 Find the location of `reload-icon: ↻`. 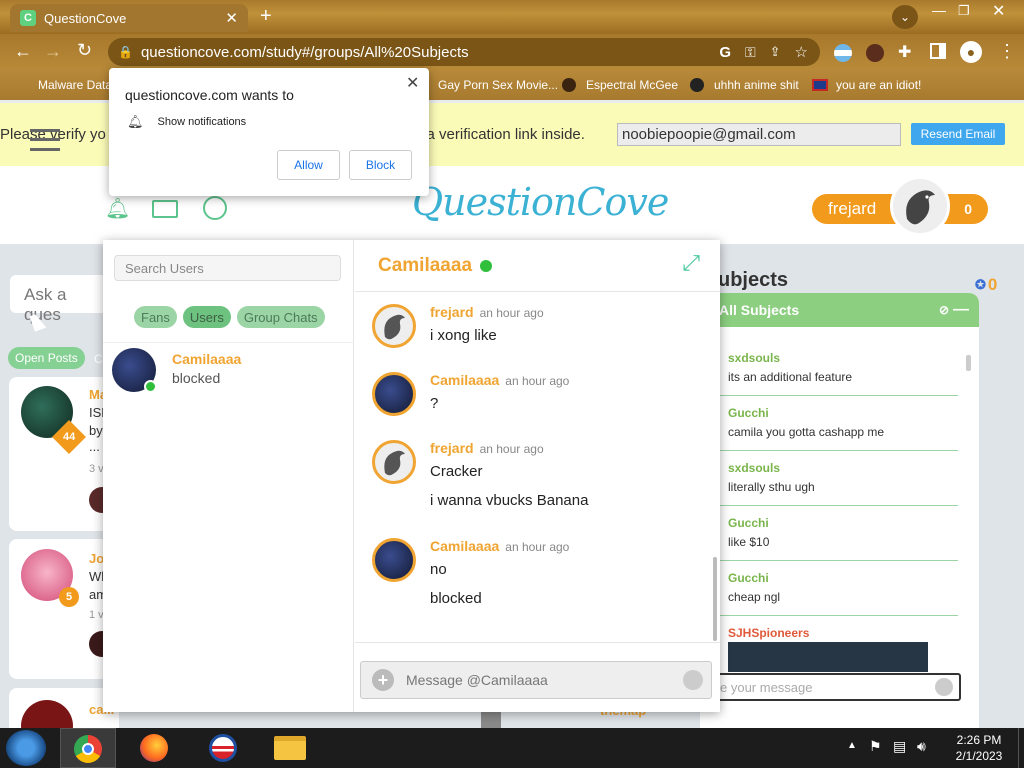

reload-icon: ↻ is located at coordinates (84, 50).